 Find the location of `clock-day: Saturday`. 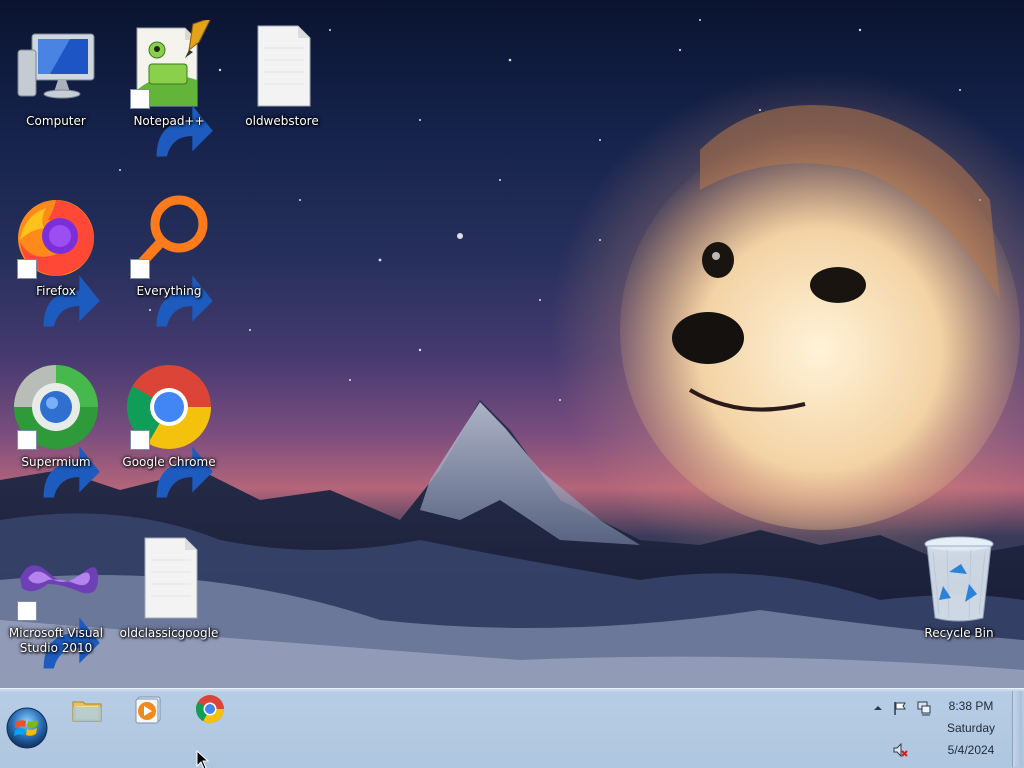

clock-day: Saturday is located at coordinates (971, 728).